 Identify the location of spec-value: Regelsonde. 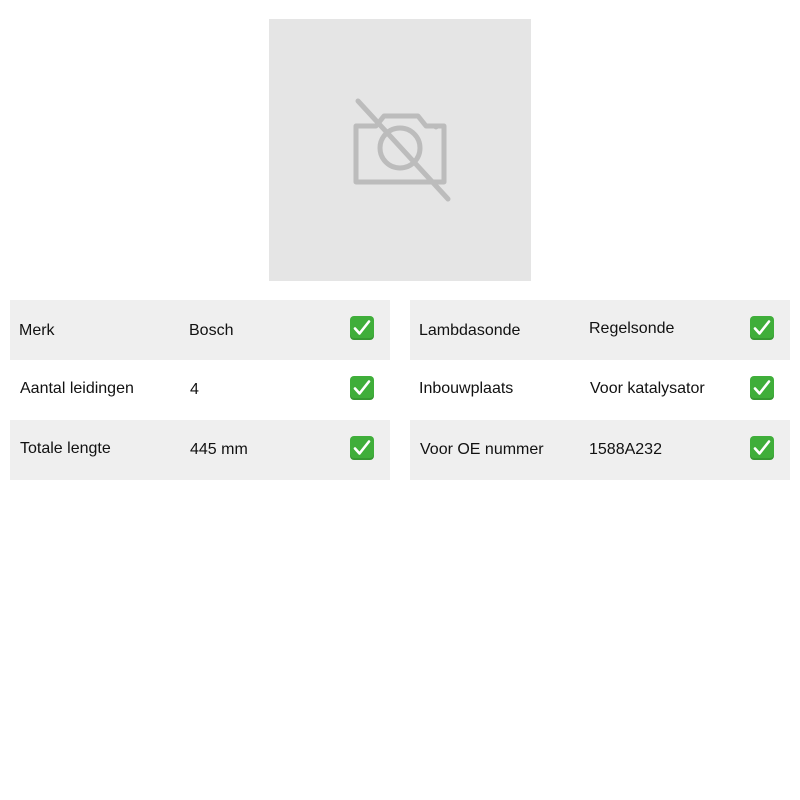
(632, 328).